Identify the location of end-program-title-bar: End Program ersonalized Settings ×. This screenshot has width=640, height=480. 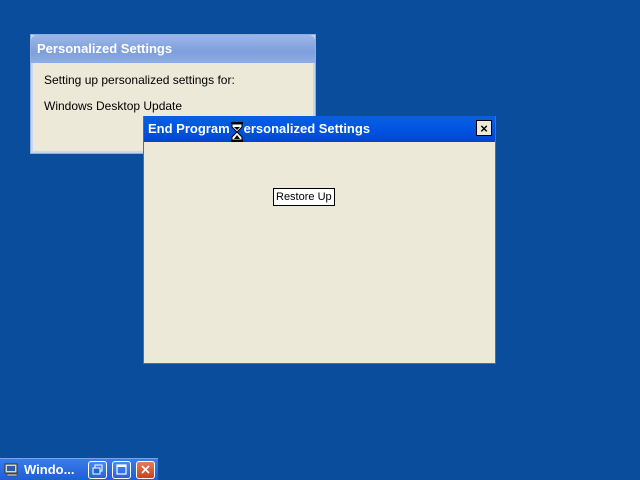
(319, 129).